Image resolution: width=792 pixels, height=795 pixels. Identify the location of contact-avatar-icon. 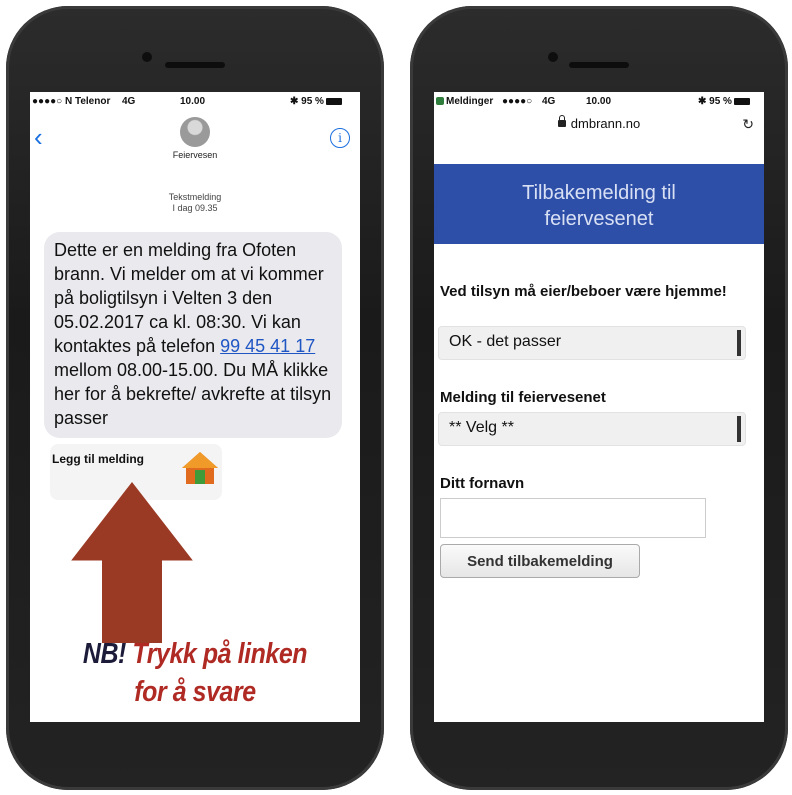
(195, 132).